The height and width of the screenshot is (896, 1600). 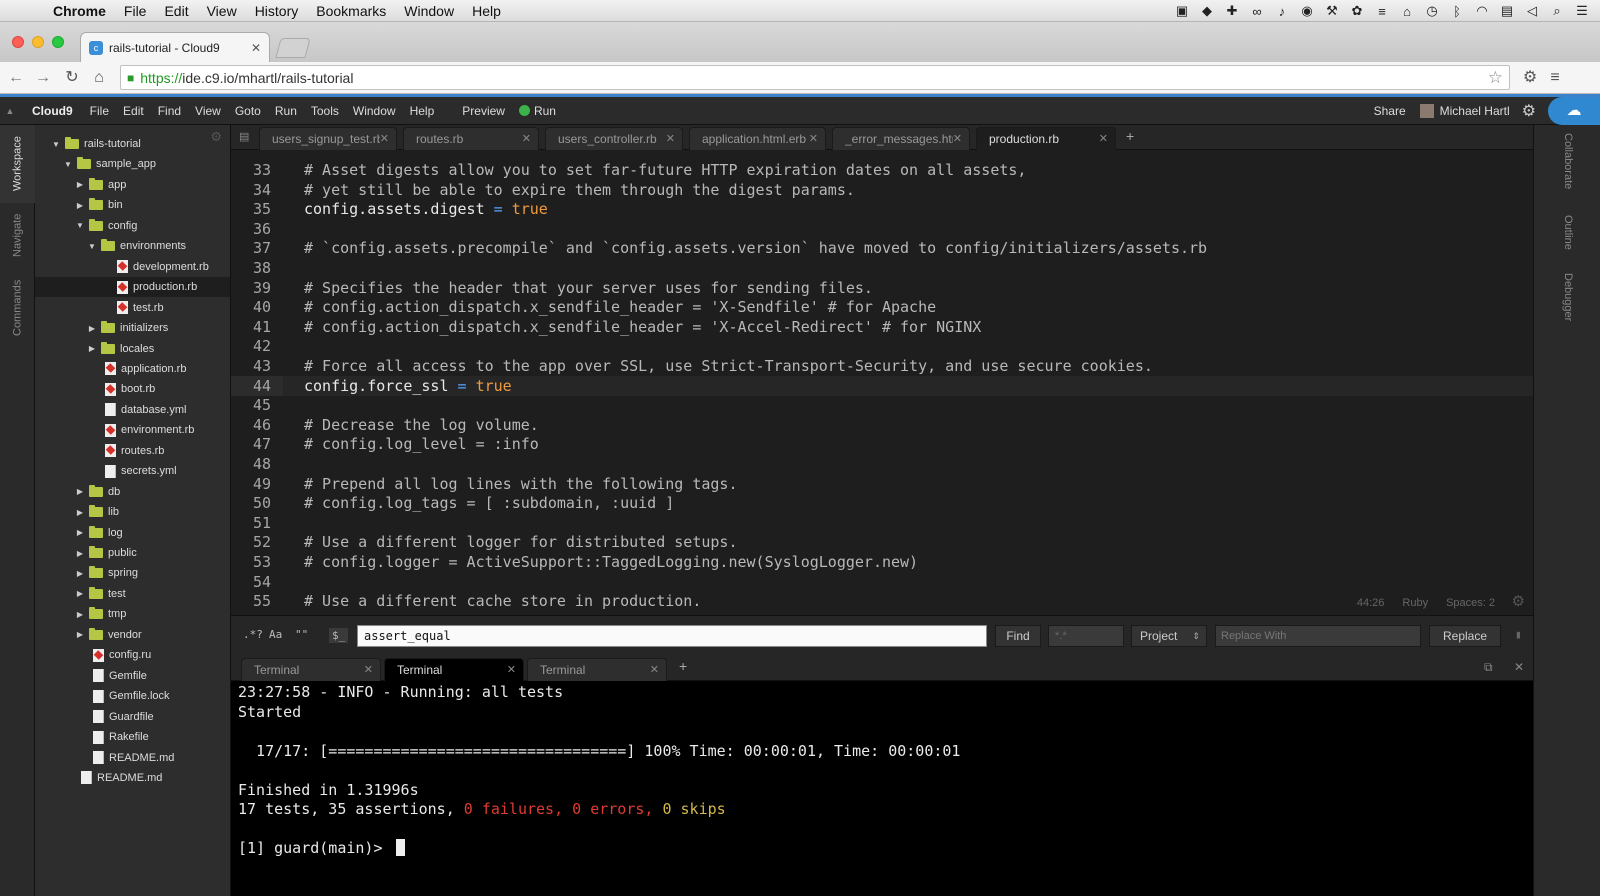 I want to click on tree-folder: ▶ initializers, so click(x=132, y=328).